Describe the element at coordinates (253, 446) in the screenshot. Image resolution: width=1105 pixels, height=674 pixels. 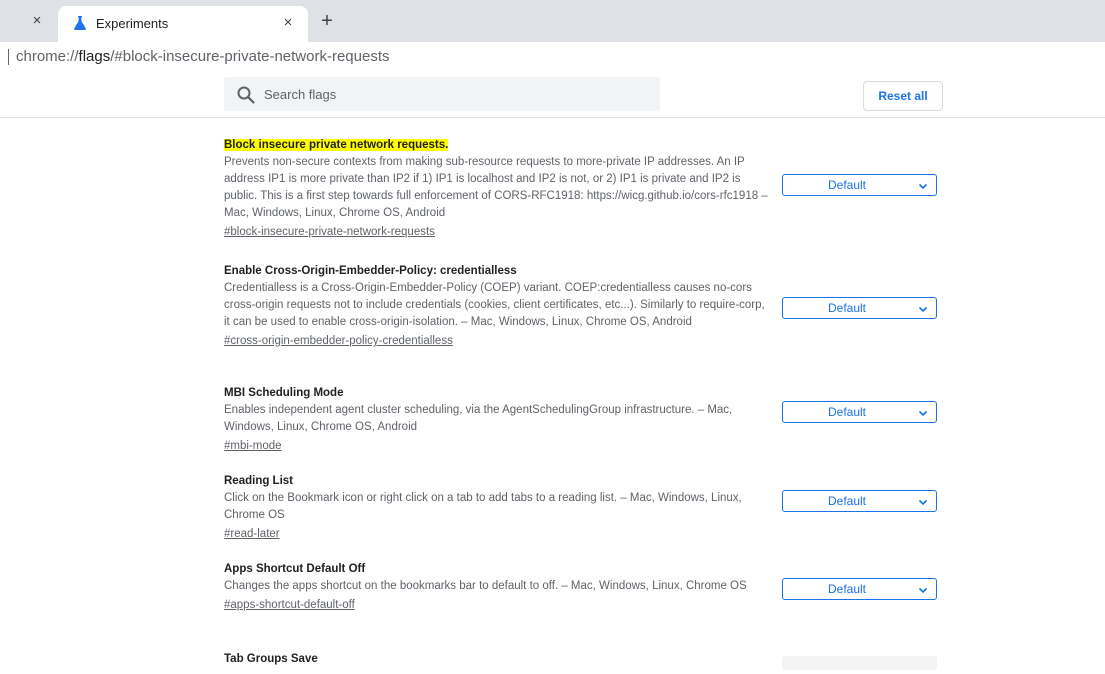
I see `experiment-permalink: #mbi-mode` at that location.